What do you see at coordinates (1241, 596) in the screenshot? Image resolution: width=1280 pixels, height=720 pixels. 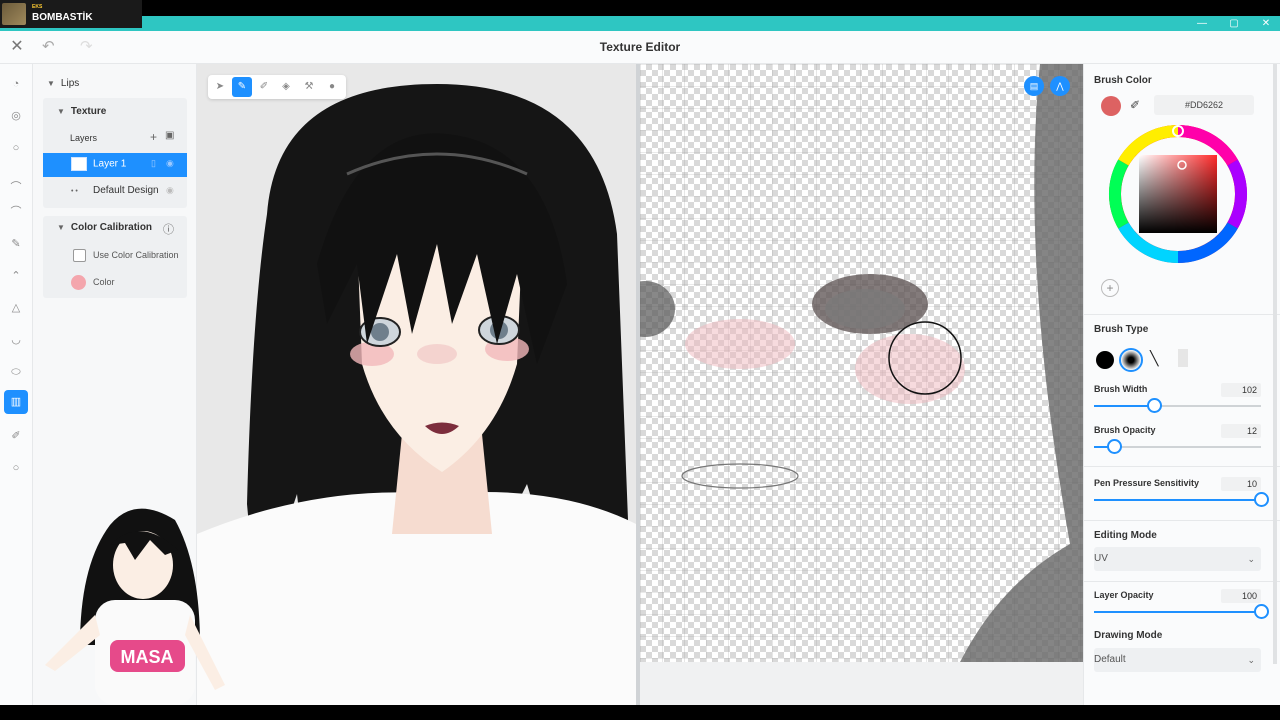 I see `layer-opacity-value: 100` at bounding box center [1241, 596].